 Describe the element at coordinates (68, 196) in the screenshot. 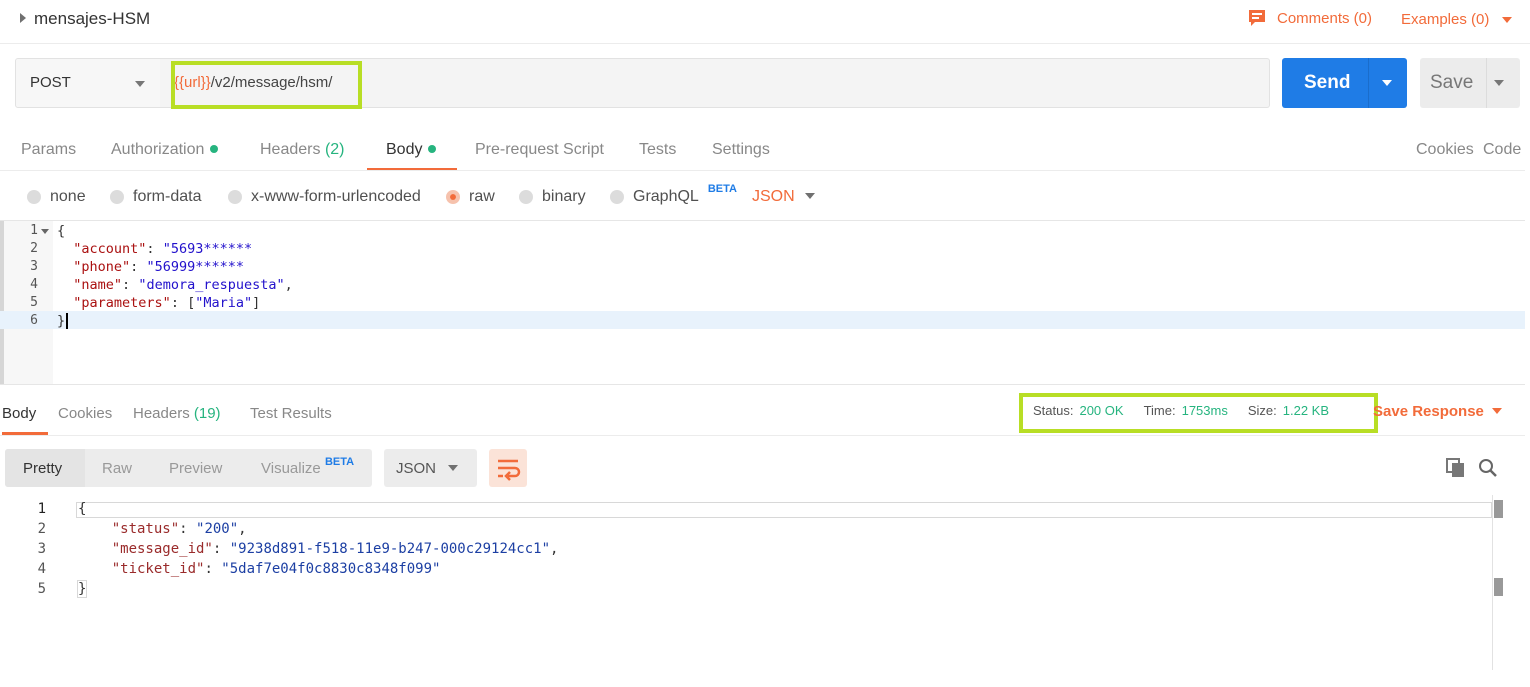

I see `radio-none-label: none` at that location.